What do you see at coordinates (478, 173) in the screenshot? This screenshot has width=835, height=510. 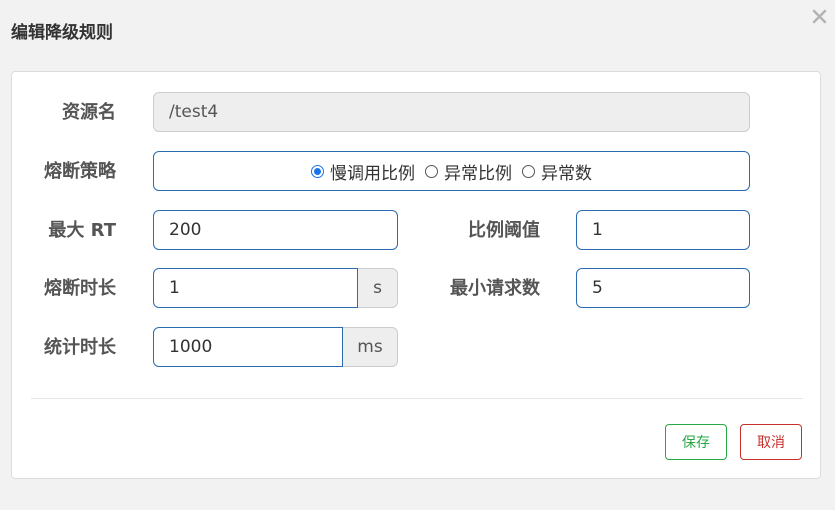 I see `radio-error-ratio-label: 异常比例` at bounding box center [478, 173].